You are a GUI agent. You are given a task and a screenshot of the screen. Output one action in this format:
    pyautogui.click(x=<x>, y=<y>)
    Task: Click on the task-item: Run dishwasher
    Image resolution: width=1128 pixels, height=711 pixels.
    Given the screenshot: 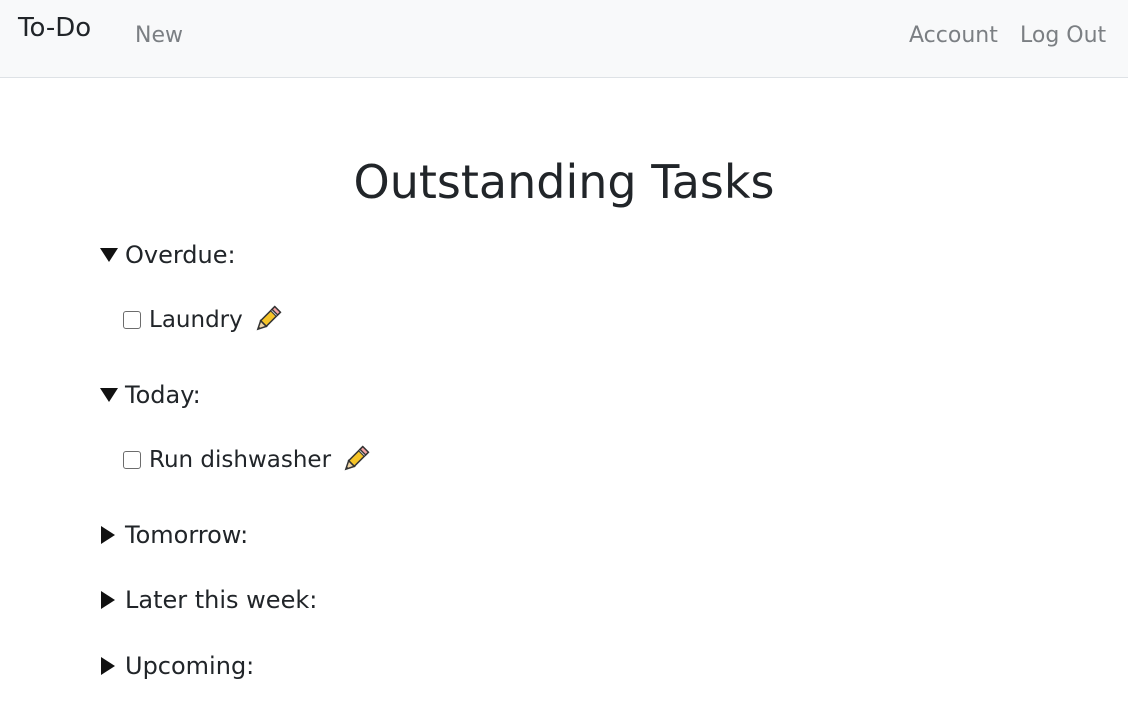 What is the action you would take?
    pyautogui.click(x=246, y=460)
    